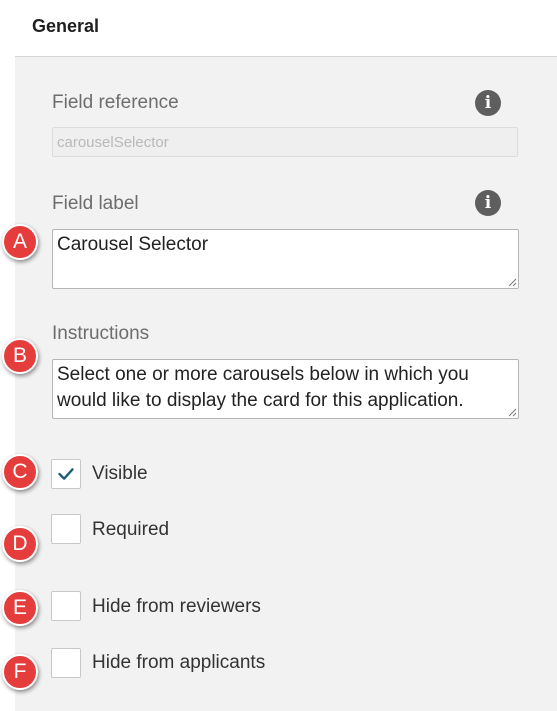  I want to click on field-reference-input: carouselSelector, so click(285, 142).